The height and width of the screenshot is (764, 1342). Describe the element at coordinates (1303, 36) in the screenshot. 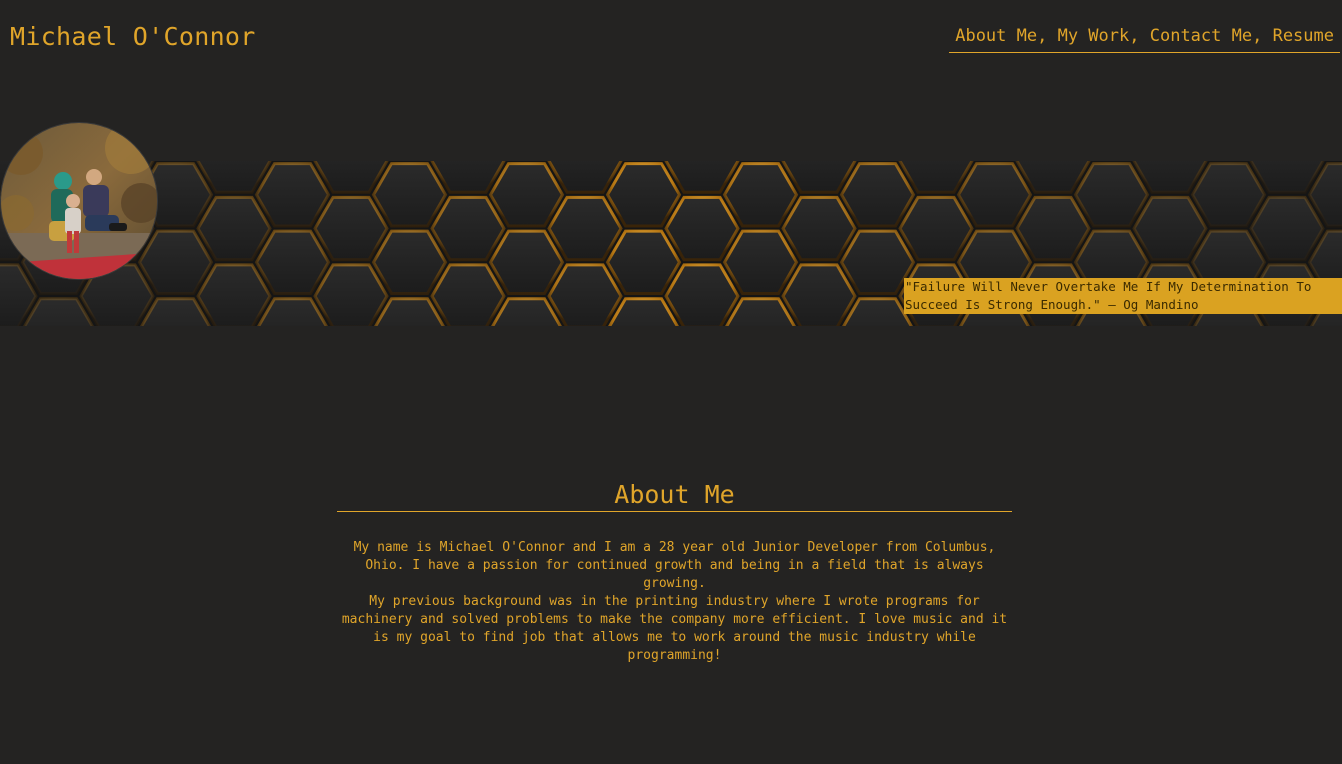

I see `nav-resume: Resume` at that location.